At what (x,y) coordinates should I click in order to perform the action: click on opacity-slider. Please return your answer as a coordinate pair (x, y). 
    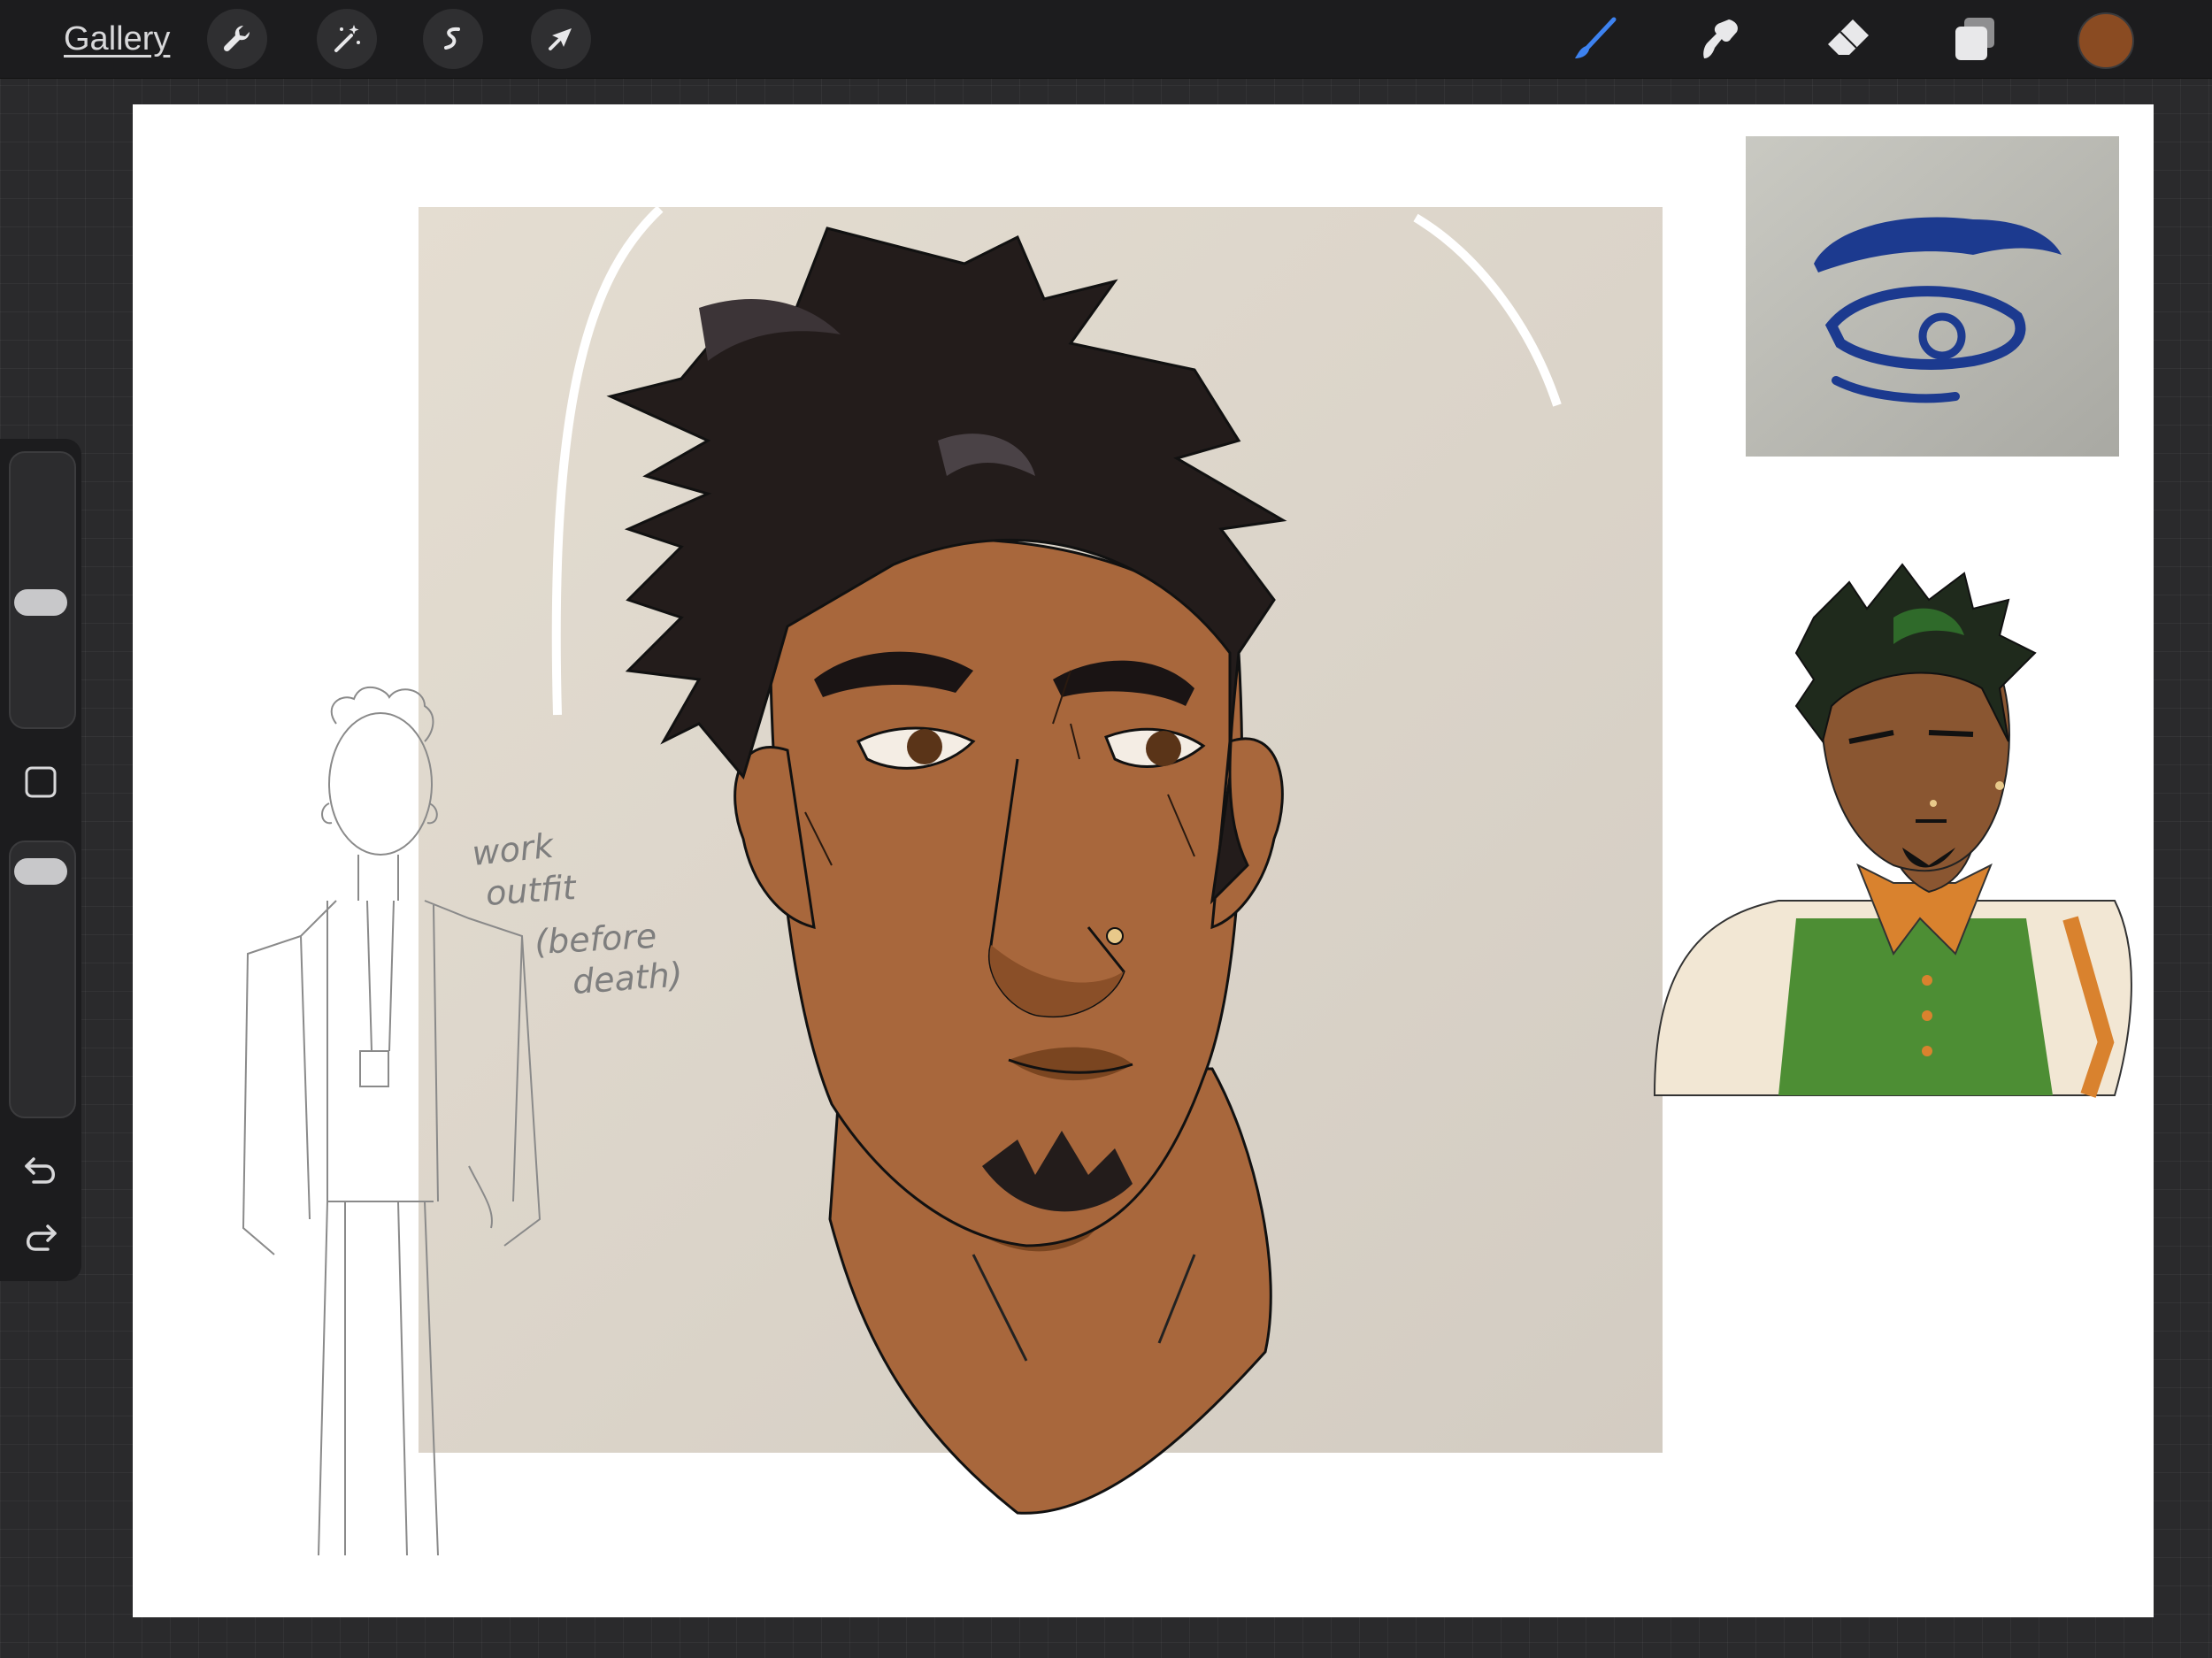
    Looking at the image, I should click on (43, 980).